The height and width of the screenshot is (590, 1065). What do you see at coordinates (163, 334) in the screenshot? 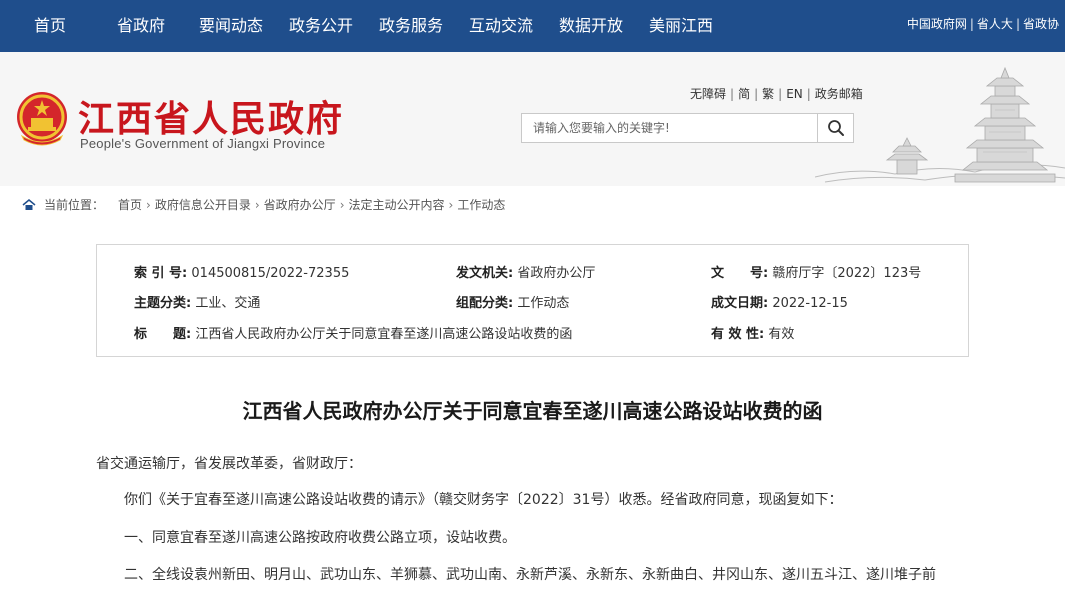
I see `document-title-label: 标 题:` at bounding box center [163, 334].